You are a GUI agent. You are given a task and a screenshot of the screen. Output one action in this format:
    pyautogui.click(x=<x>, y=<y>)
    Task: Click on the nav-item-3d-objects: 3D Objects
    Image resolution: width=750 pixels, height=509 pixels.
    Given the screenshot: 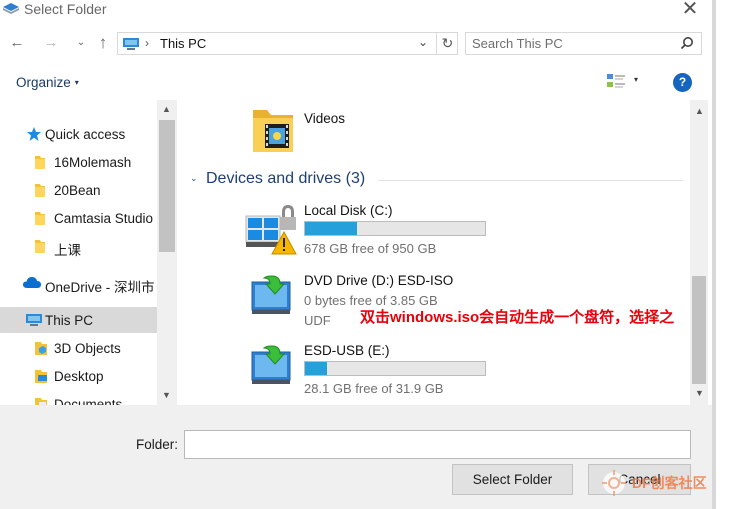 What is the action you would take?
    pyautogui.click(x=78, y=348)
    